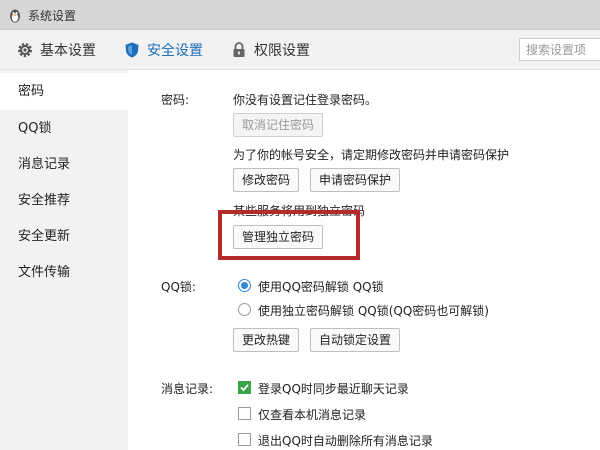 The width and height of the screenshot is (600, 450). What do you see at coordinates (244, 285) in the screenshot?
I see `radio-qq-password-unlock` at bounding box center [244, 285].